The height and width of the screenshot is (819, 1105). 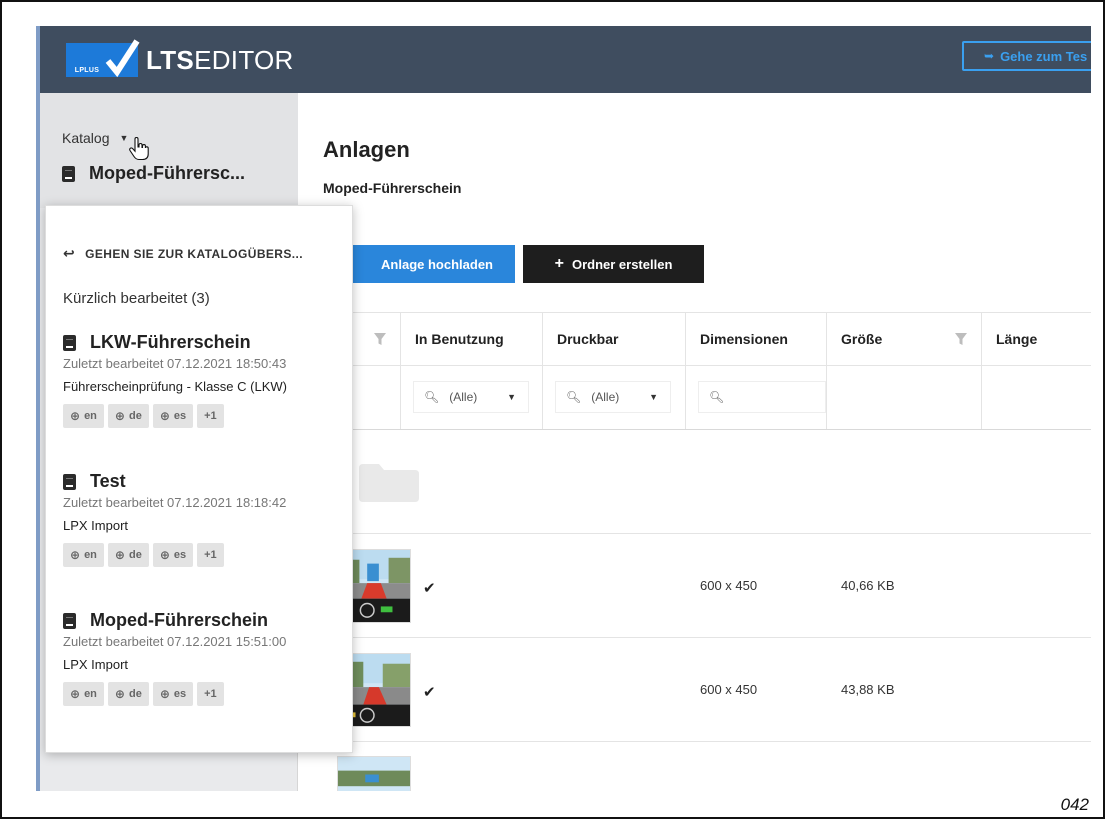 What do you see at coordinates (868, 585) in the screenshot?
I see `size-cell: 40,66 KB` at bounding box center [868, 585].